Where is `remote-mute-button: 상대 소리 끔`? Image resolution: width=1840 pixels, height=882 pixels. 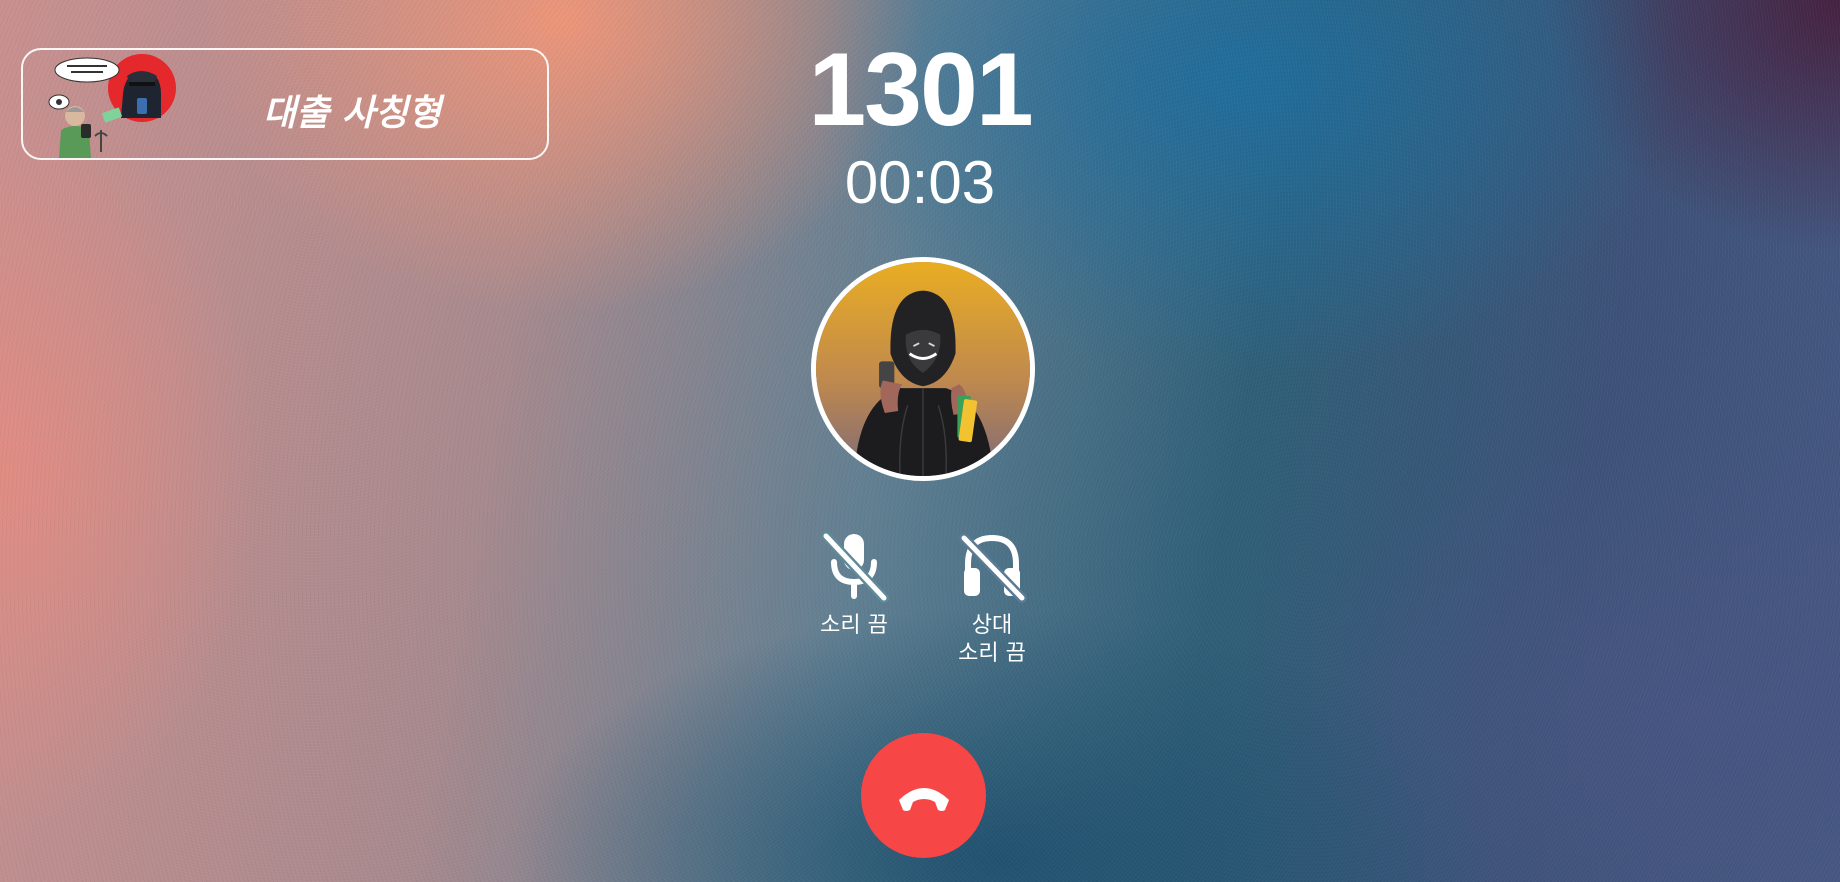
remote-mute-button: 상대 소리 끔 is located at coordinates (992, 598).